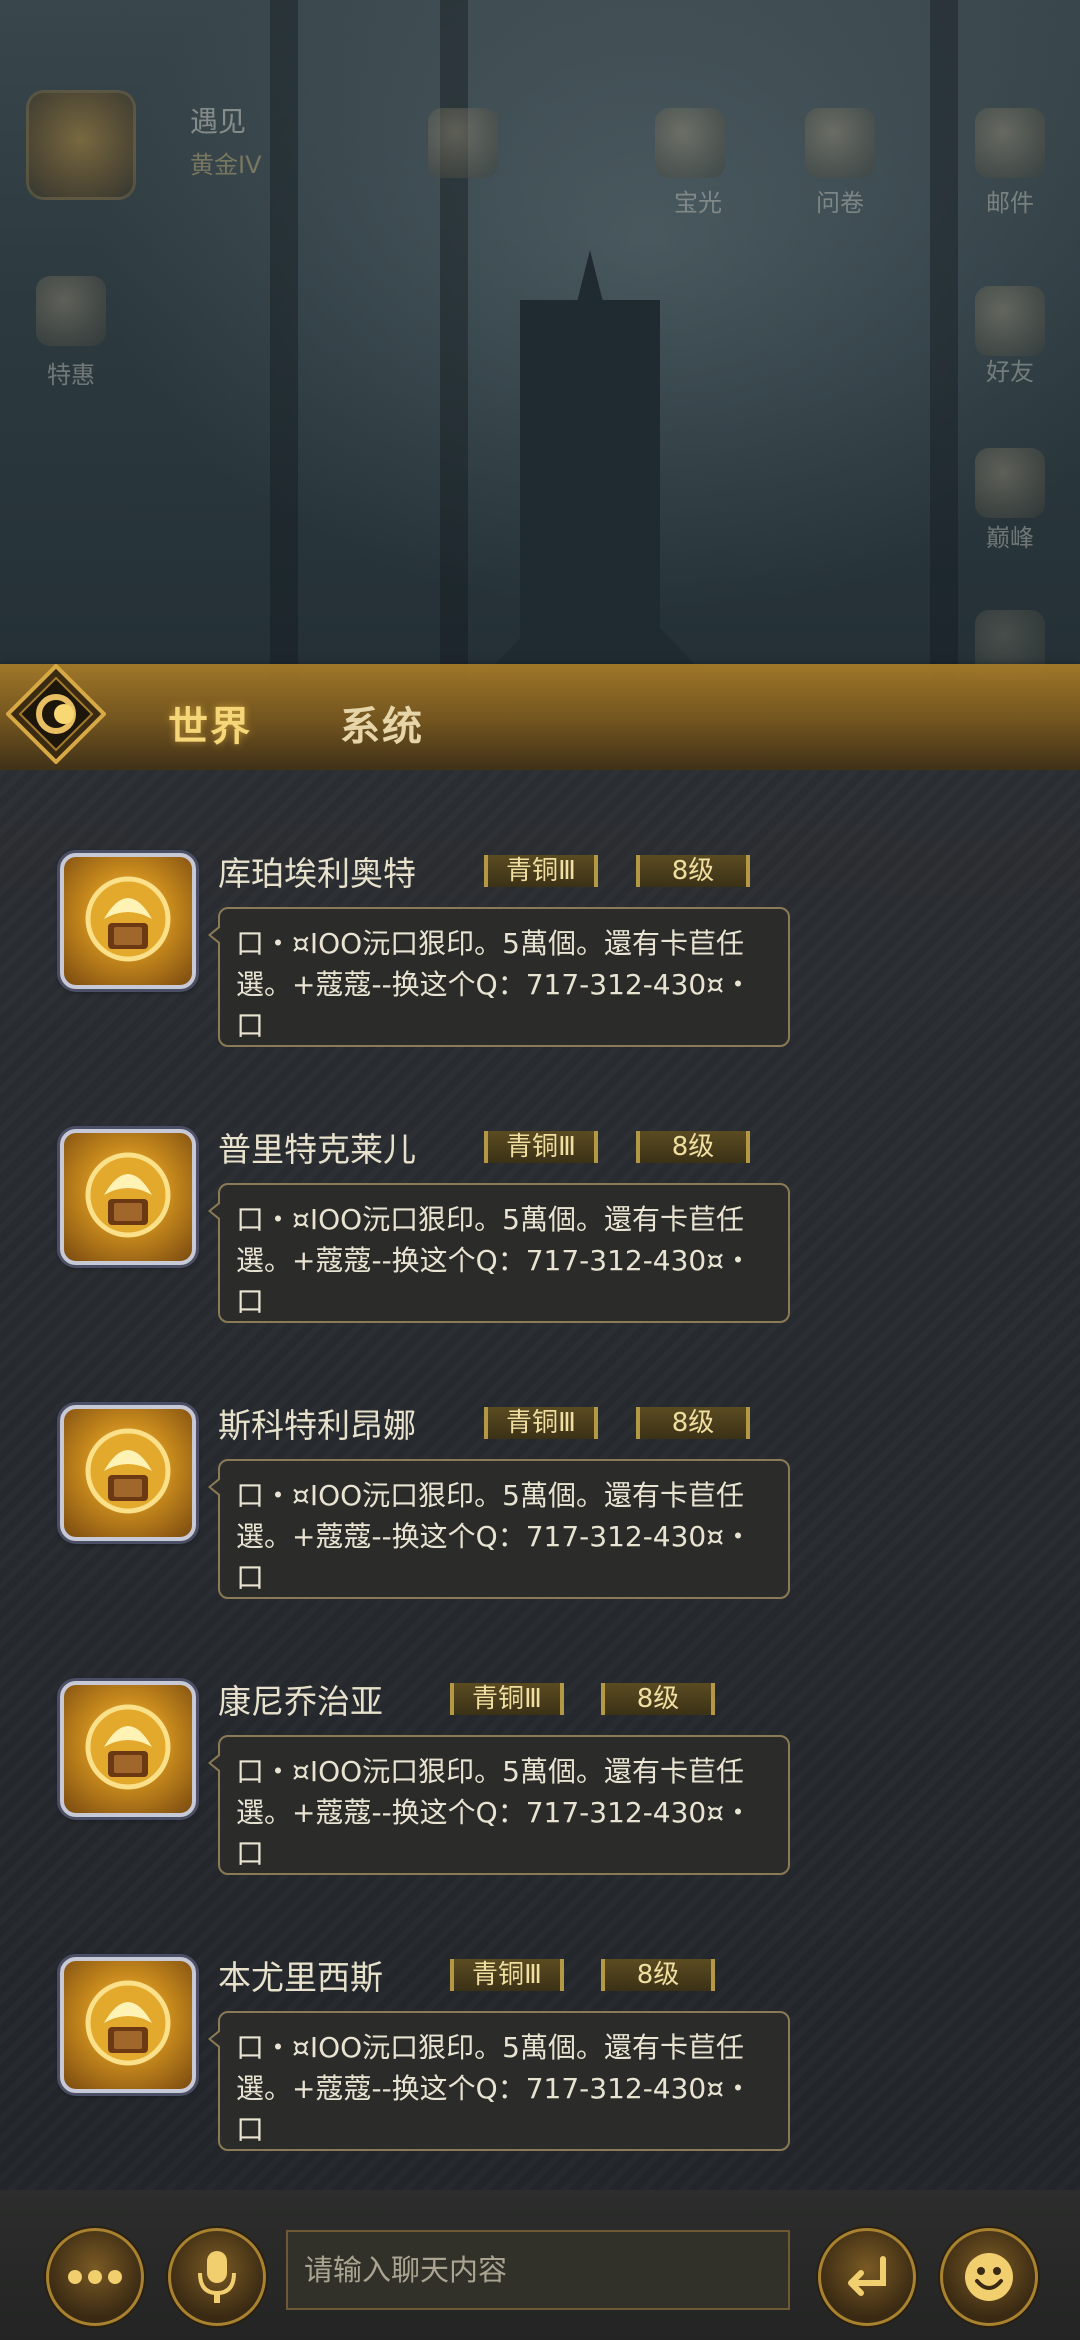 The width and height of the screenshot is (1080, 2340). What do you see at coordinates (317, 1147) in the screenshot?
I see `username: 普里特克莱儿` at bounding box center [317, 1147].